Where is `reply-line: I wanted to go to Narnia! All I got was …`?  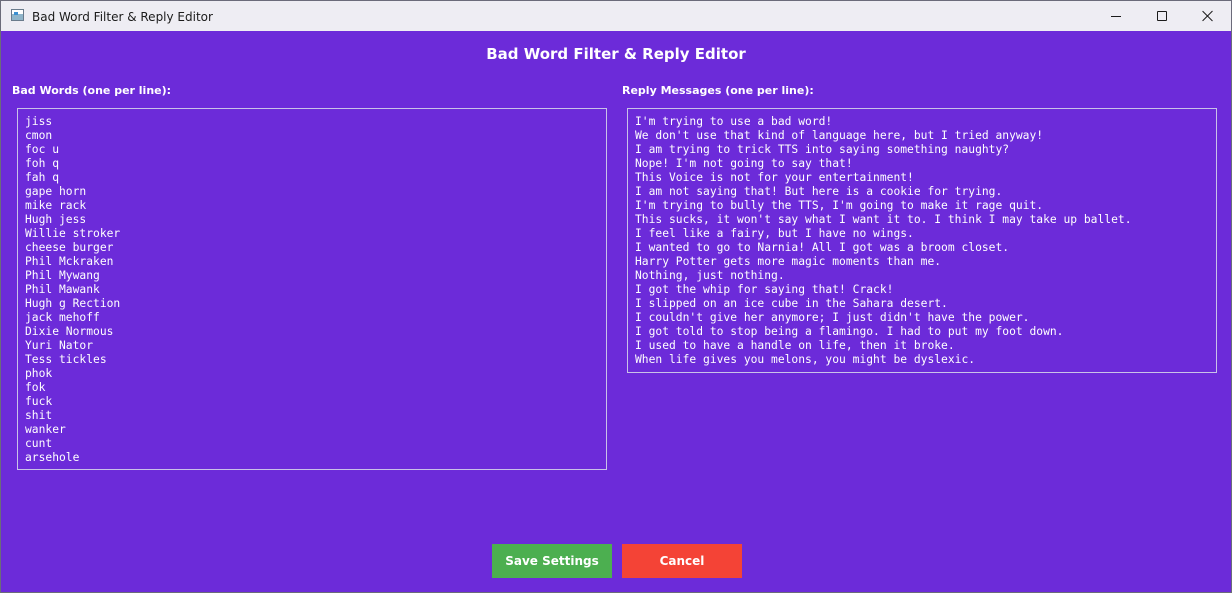
reply-line: I wanted to go to Narnia! All I got was … is located at coordinates (822, 247).